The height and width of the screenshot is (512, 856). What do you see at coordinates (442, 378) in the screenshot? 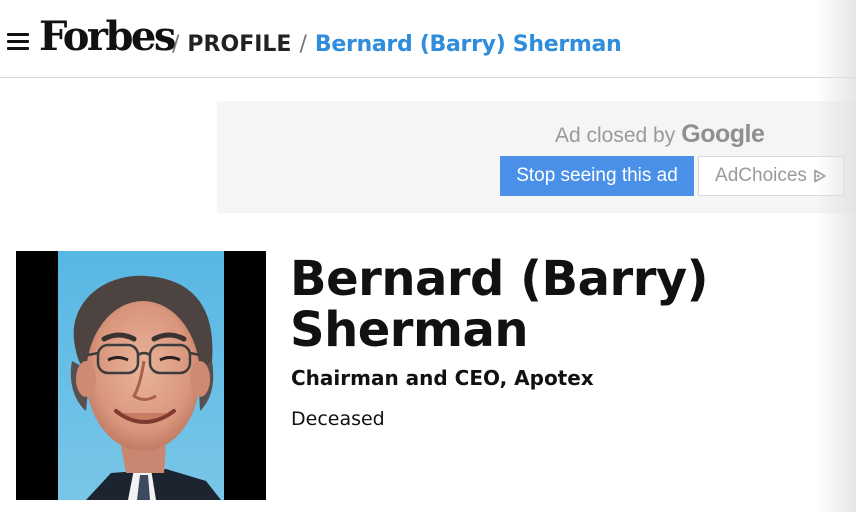
I see `profile-title: Chairman and CEO, Apotex` at bounding box center [442, 378].